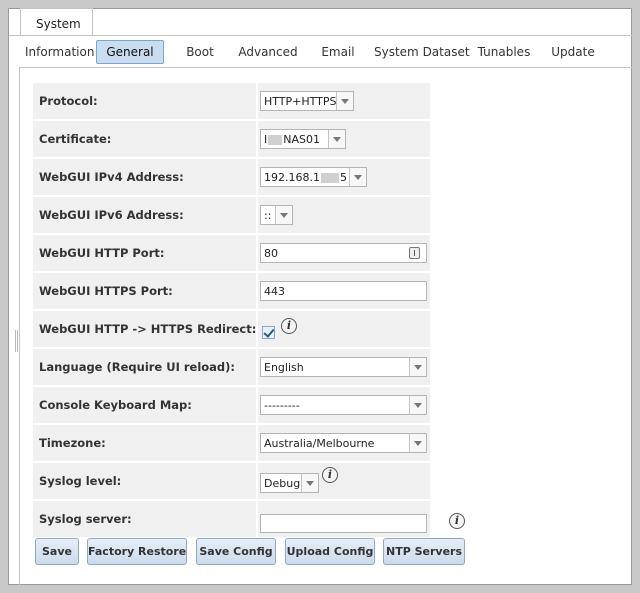 The image size is (640, 593). What do you see at coordinates (414, 253) in the screenshot?
I see `spinner-icon` at bounding box center [414, 253].